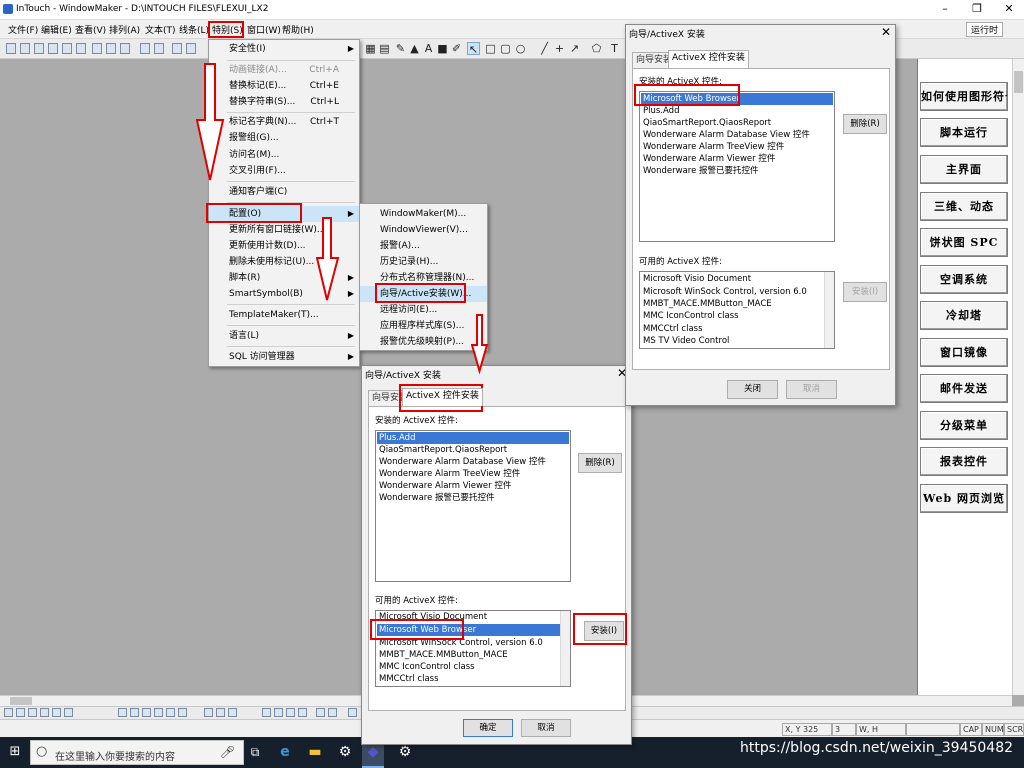 The width and height of the screenshot is (1024, 768). What do you see at coordinates (520, 48) in the screenshot?
I see `ellipse-tool-icon: ○` at bounding box center [520, 48].